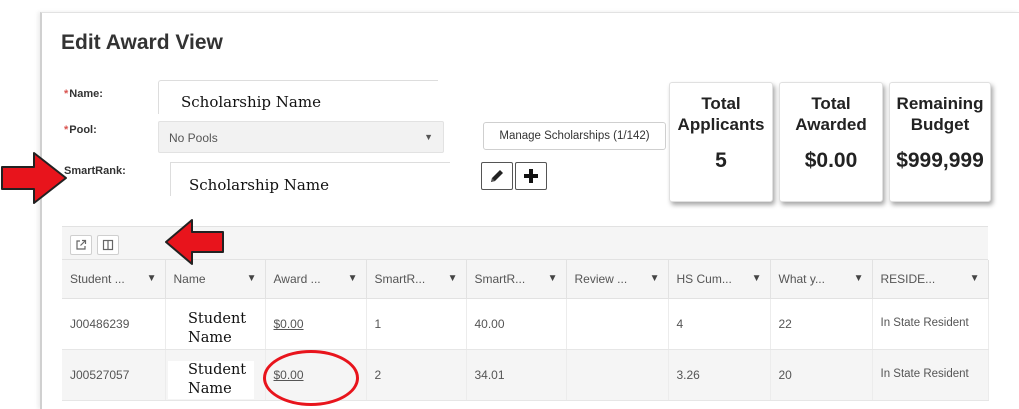  I want to click on stat-value: $0.00, so click(831, 160).